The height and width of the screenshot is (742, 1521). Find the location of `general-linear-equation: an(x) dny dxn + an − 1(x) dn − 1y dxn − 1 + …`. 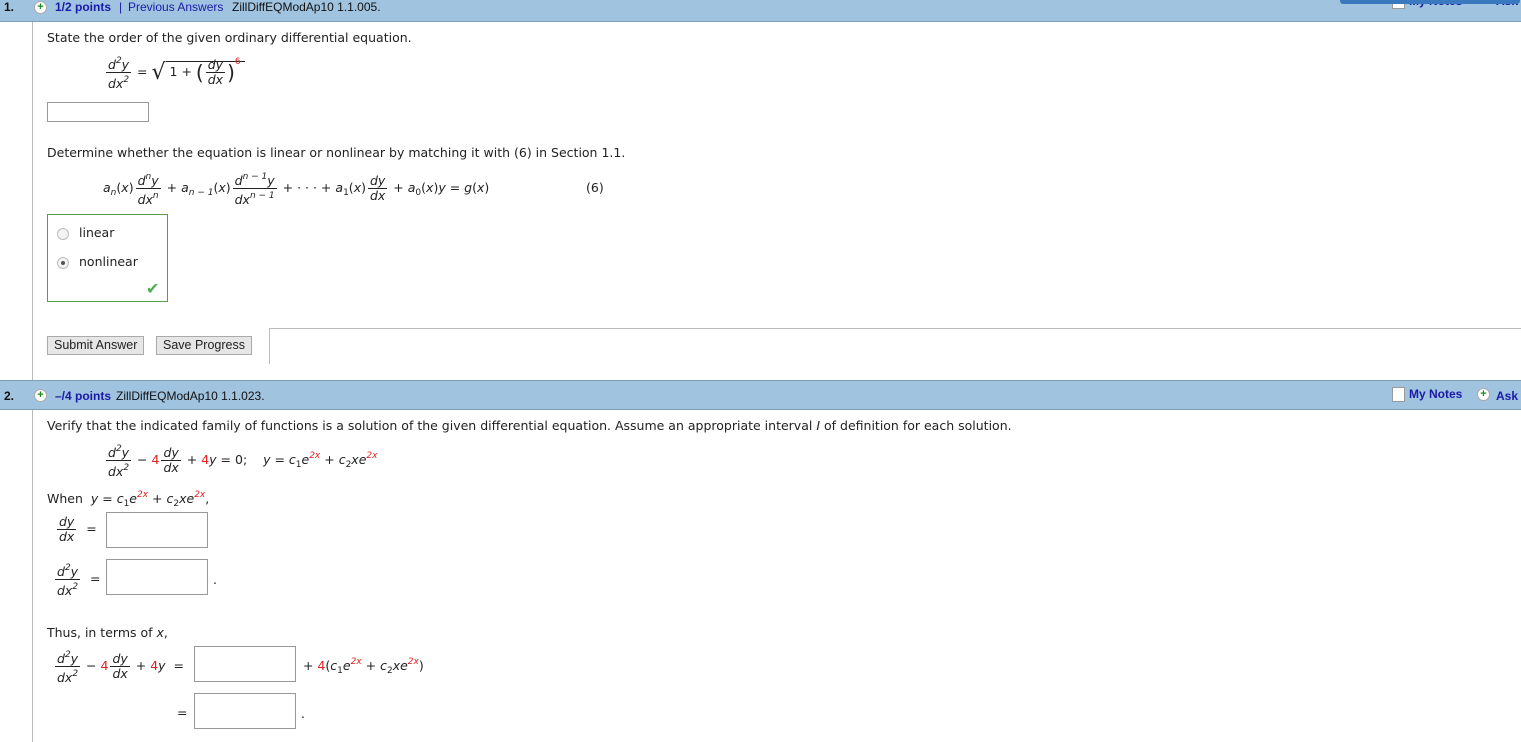

general-linear-equation: an(x) dny dxn + an − 1(x) dn − 1y dxn − 1 + … is located at coordinates (296, 189).